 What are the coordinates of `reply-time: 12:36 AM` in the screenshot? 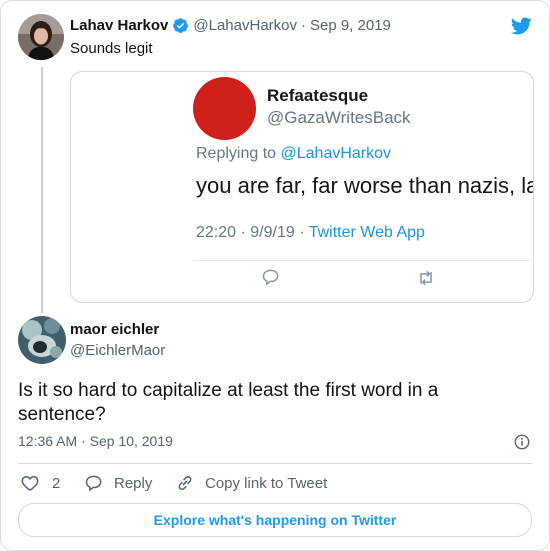 It's located at (47, 441).